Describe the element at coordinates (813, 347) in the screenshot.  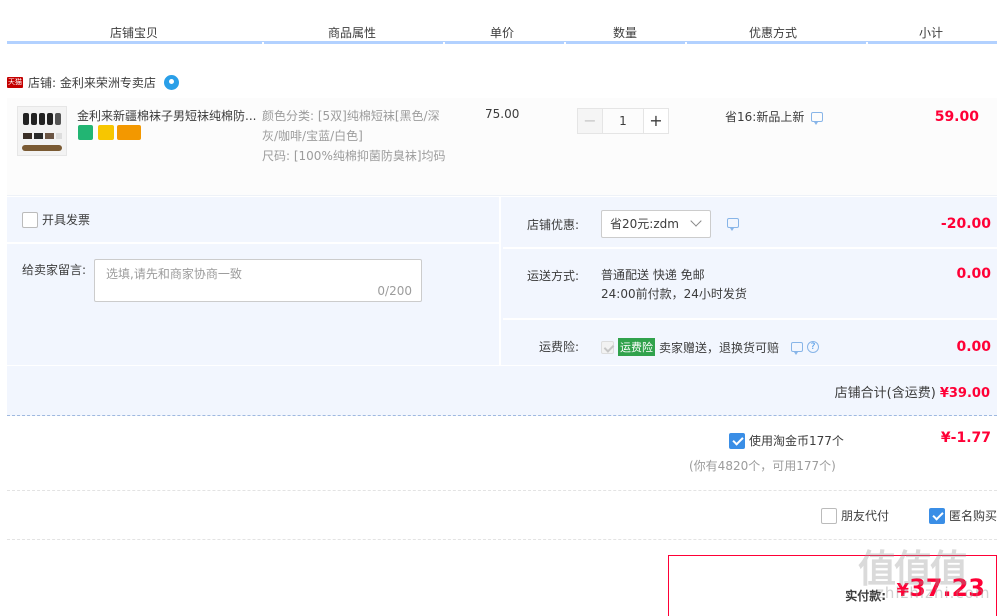
I see `help-icon: ?` at that location.